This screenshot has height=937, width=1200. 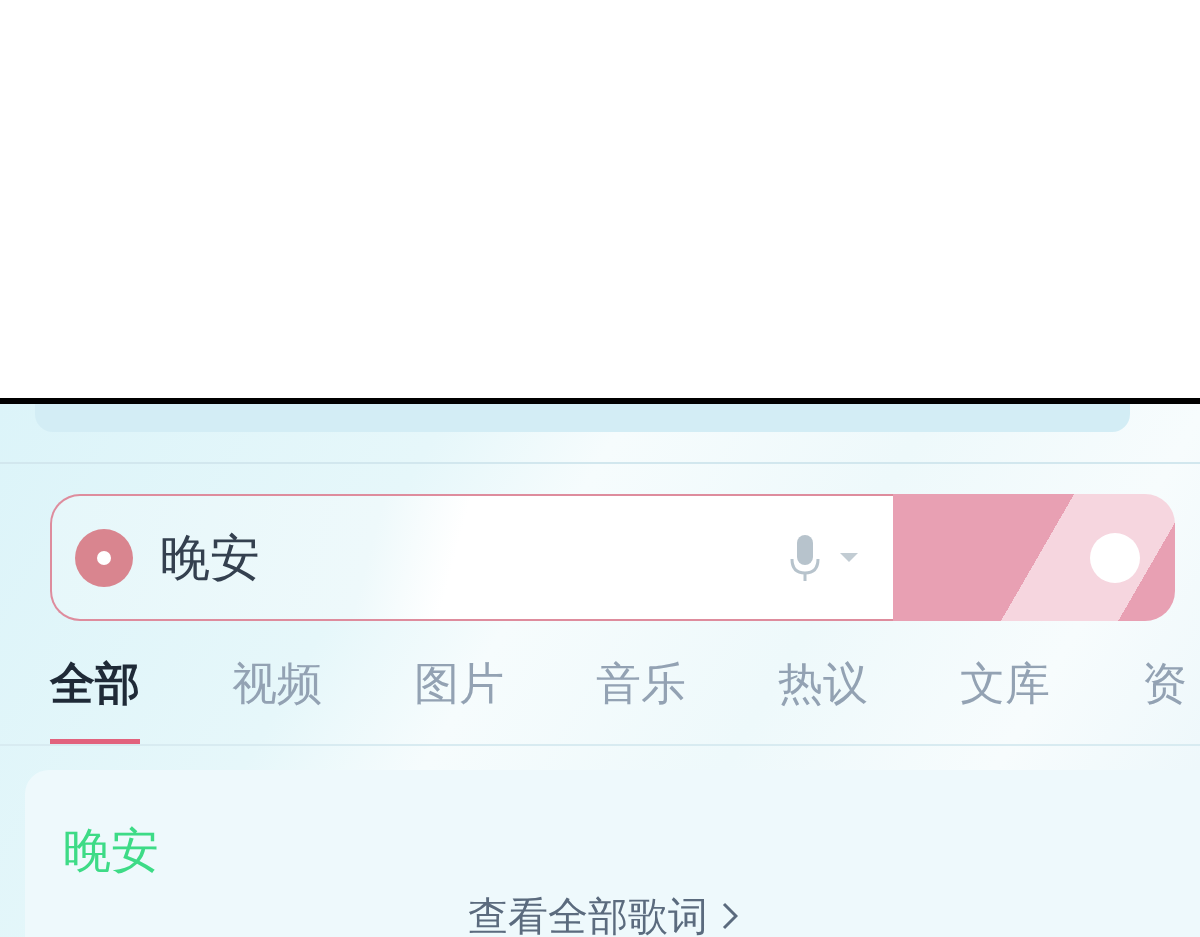 What do you see at coordinates (111, 850) in the screenshot?
I see `song-title: 晚安` at bounding box center [111, 850].